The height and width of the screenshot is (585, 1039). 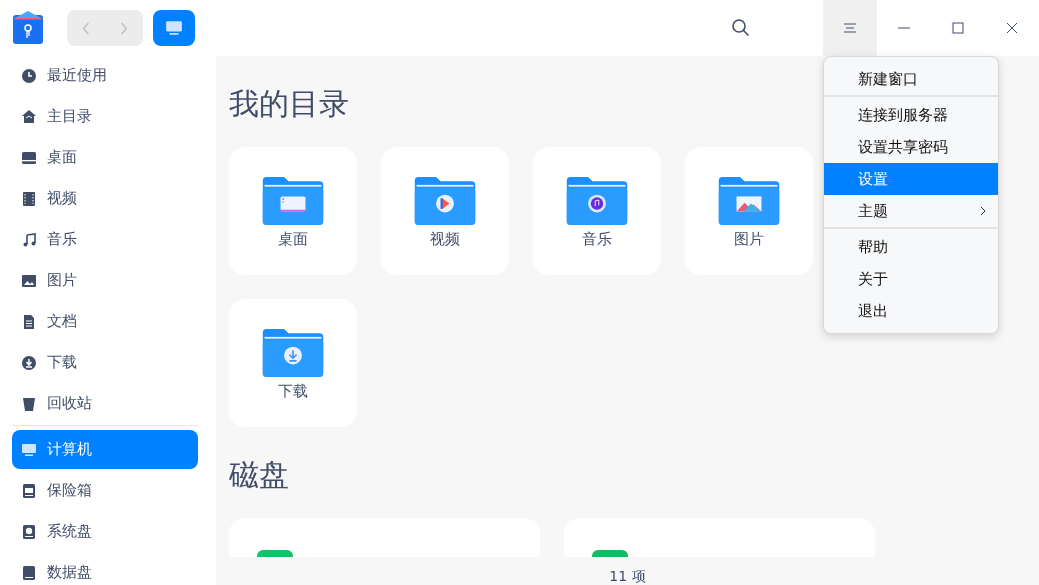 What do you see at coordinates (741, 28) in the screenshot?
I see `search-icon` at bounding box center [741, 28].